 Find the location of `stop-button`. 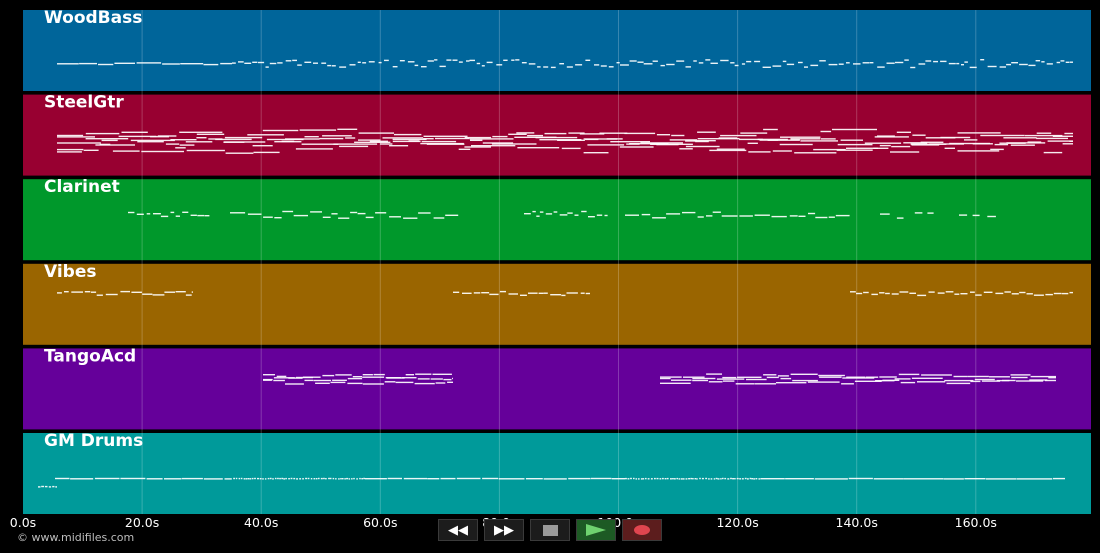

stop-button is located at coordinates (550, 530).